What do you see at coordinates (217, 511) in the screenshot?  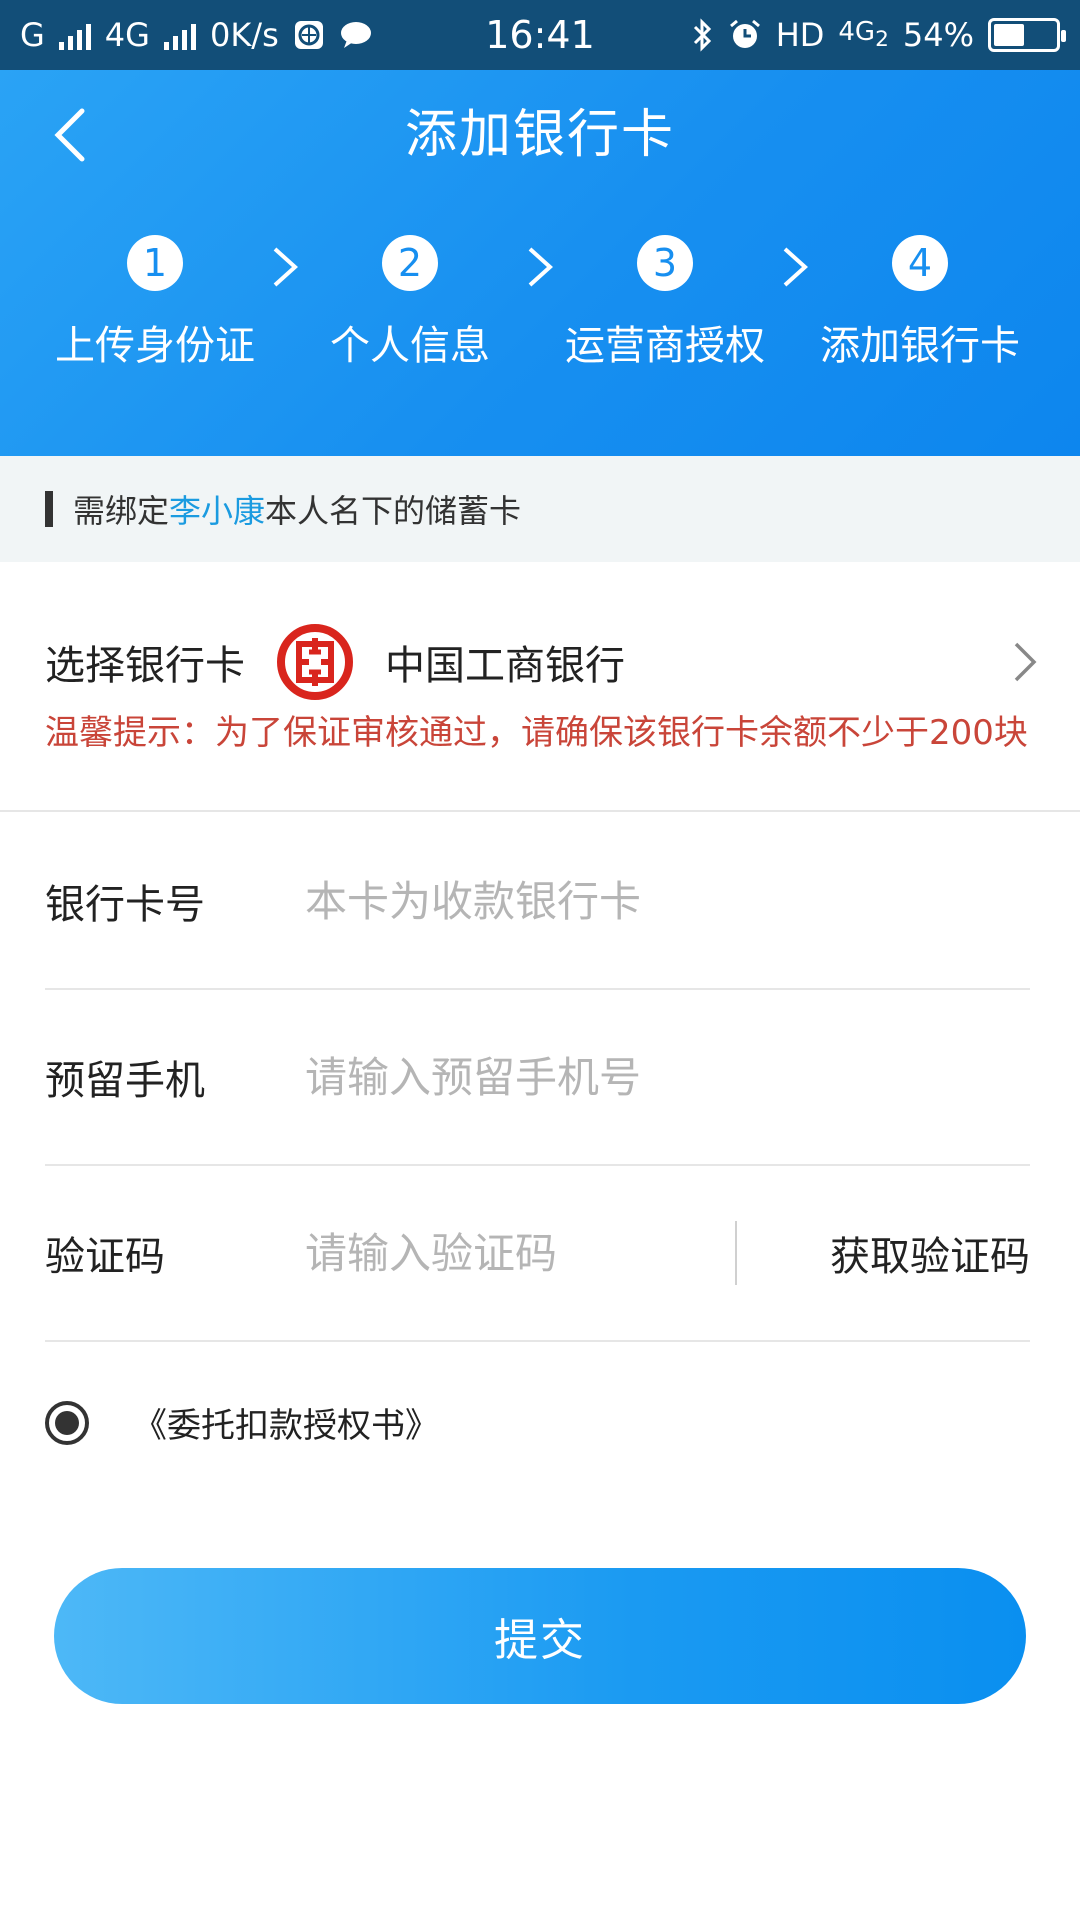 I see `notice-name: 李小康` at bounding box center [217, 511].